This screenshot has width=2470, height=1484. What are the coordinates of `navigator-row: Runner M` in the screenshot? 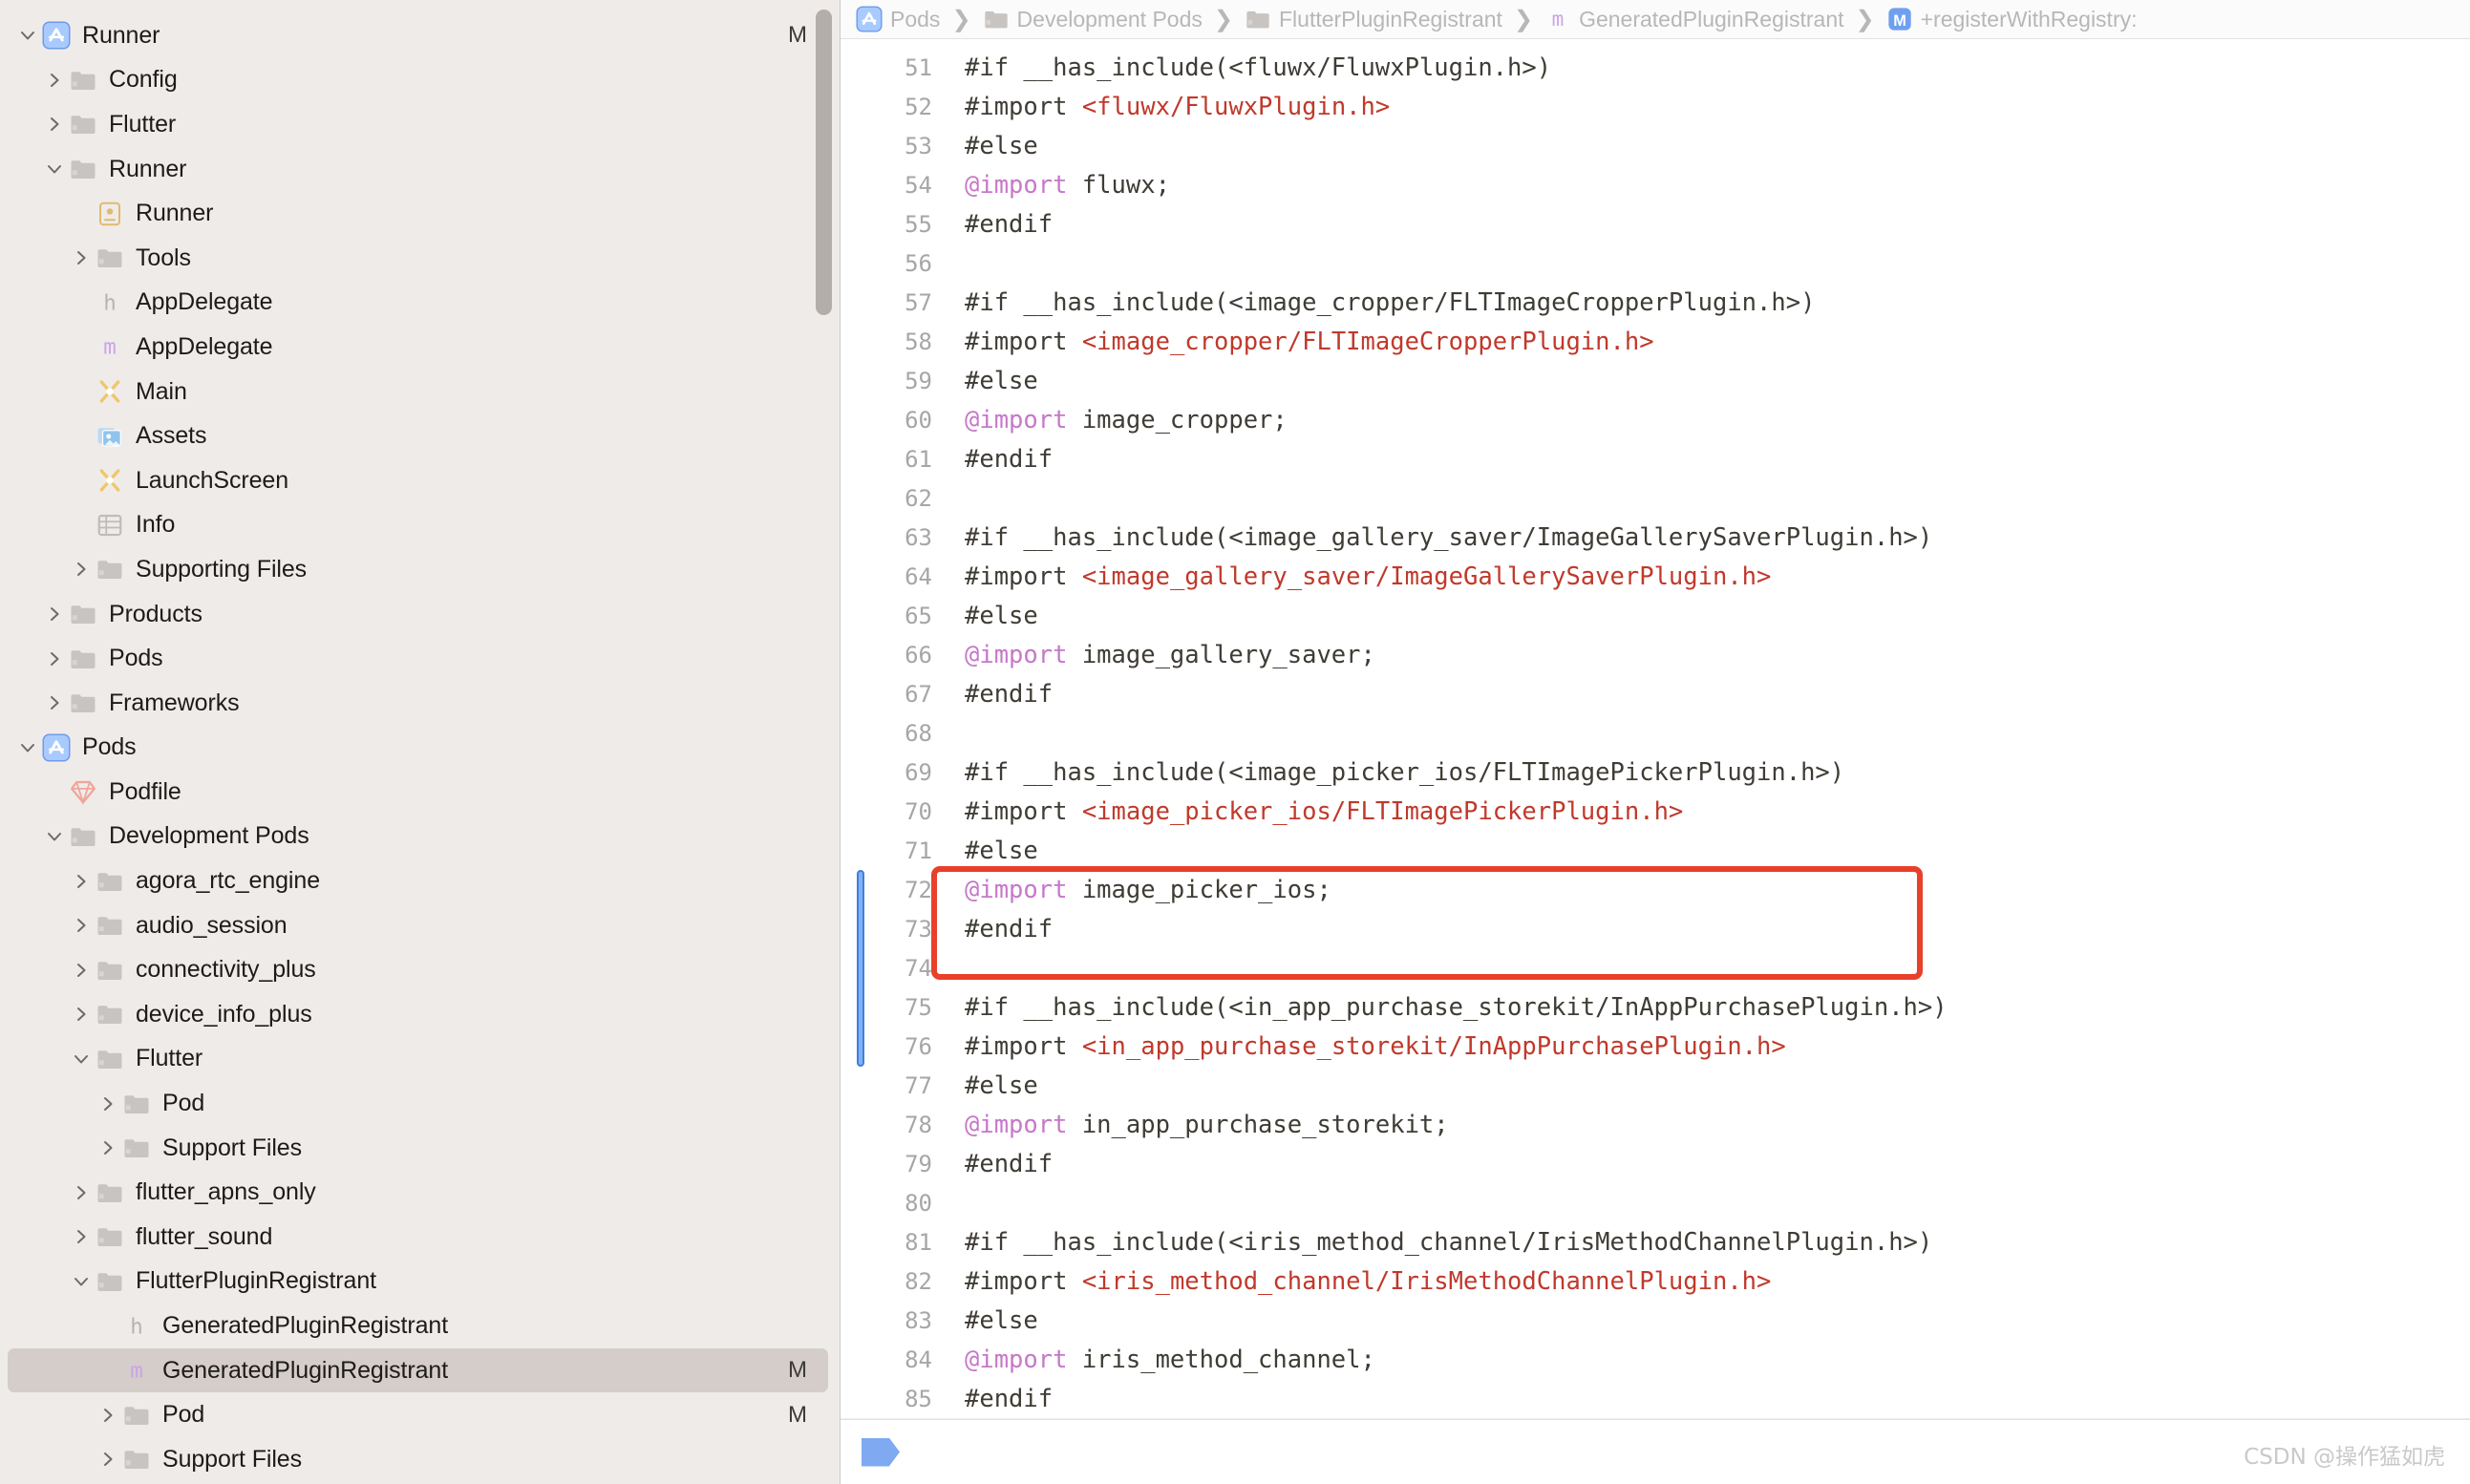 It's located at (418, 35).